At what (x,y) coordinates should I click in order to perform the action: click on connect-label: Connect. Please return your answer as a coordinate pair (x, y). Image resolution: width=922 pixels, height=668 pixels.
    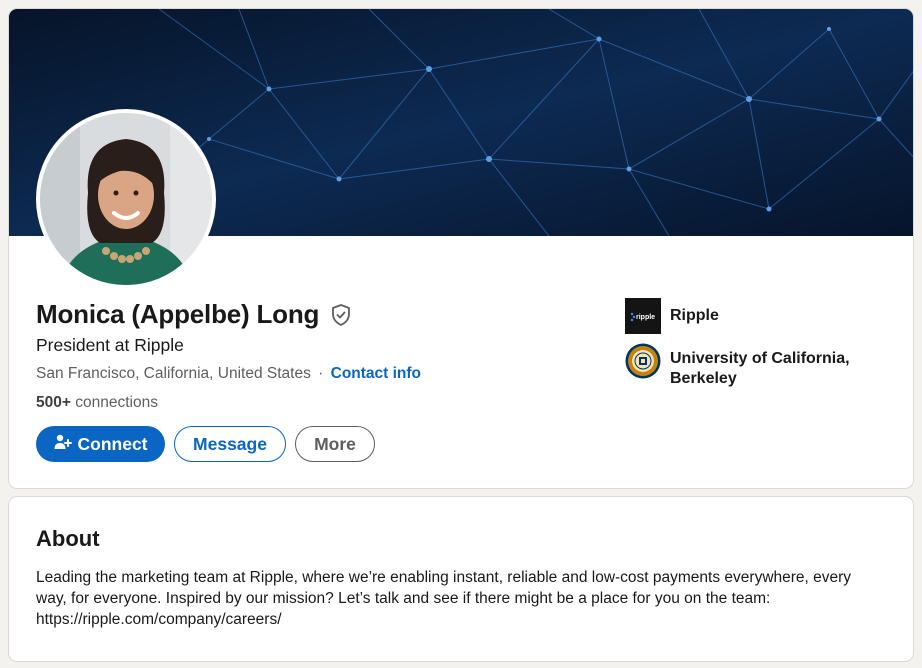
    Looking at the image, I should click on (112, 443).